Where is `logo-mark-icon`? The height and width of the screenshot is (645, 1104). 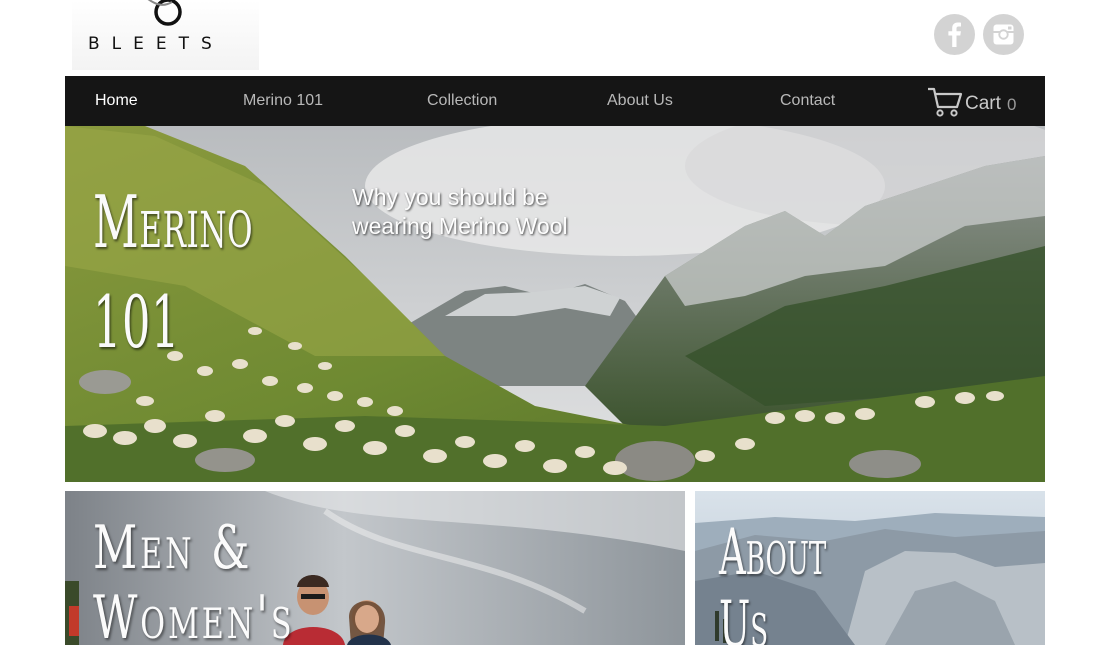
logo-mark-icon is located at coordinates (164, 13).